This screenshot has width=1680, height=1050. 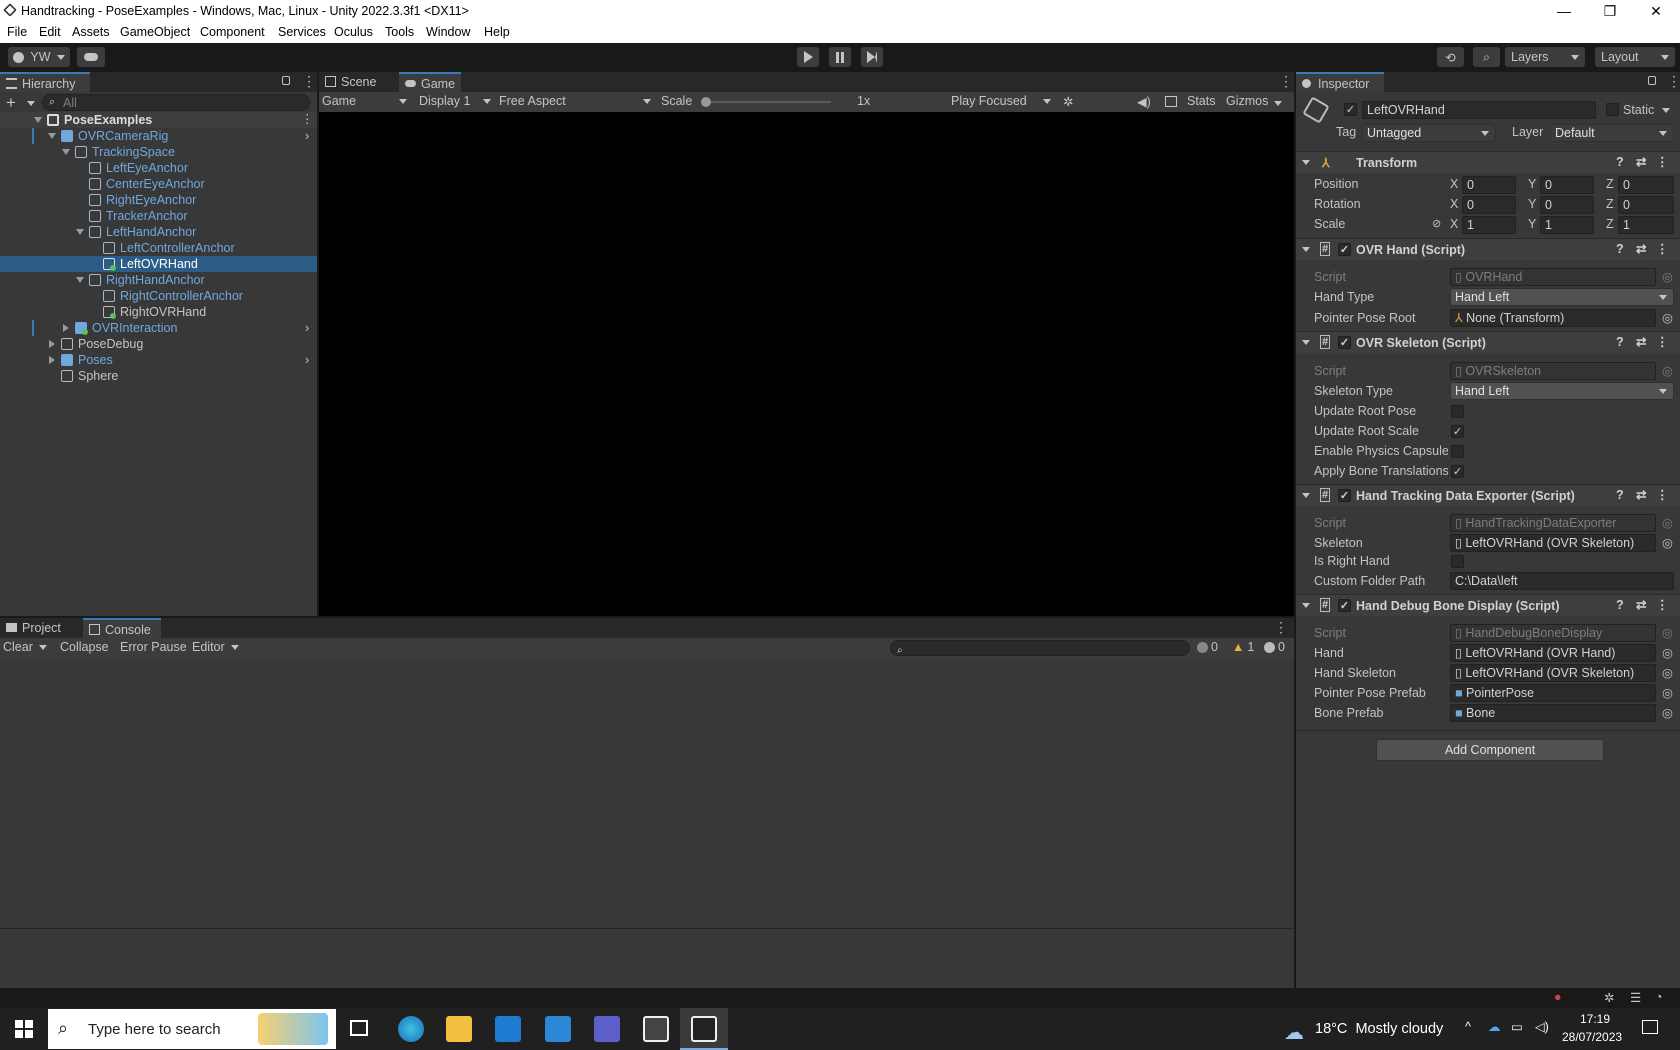 I want to click on tree-row-leftovrhand: LeftOVRHand, so click(x=158, y=264).